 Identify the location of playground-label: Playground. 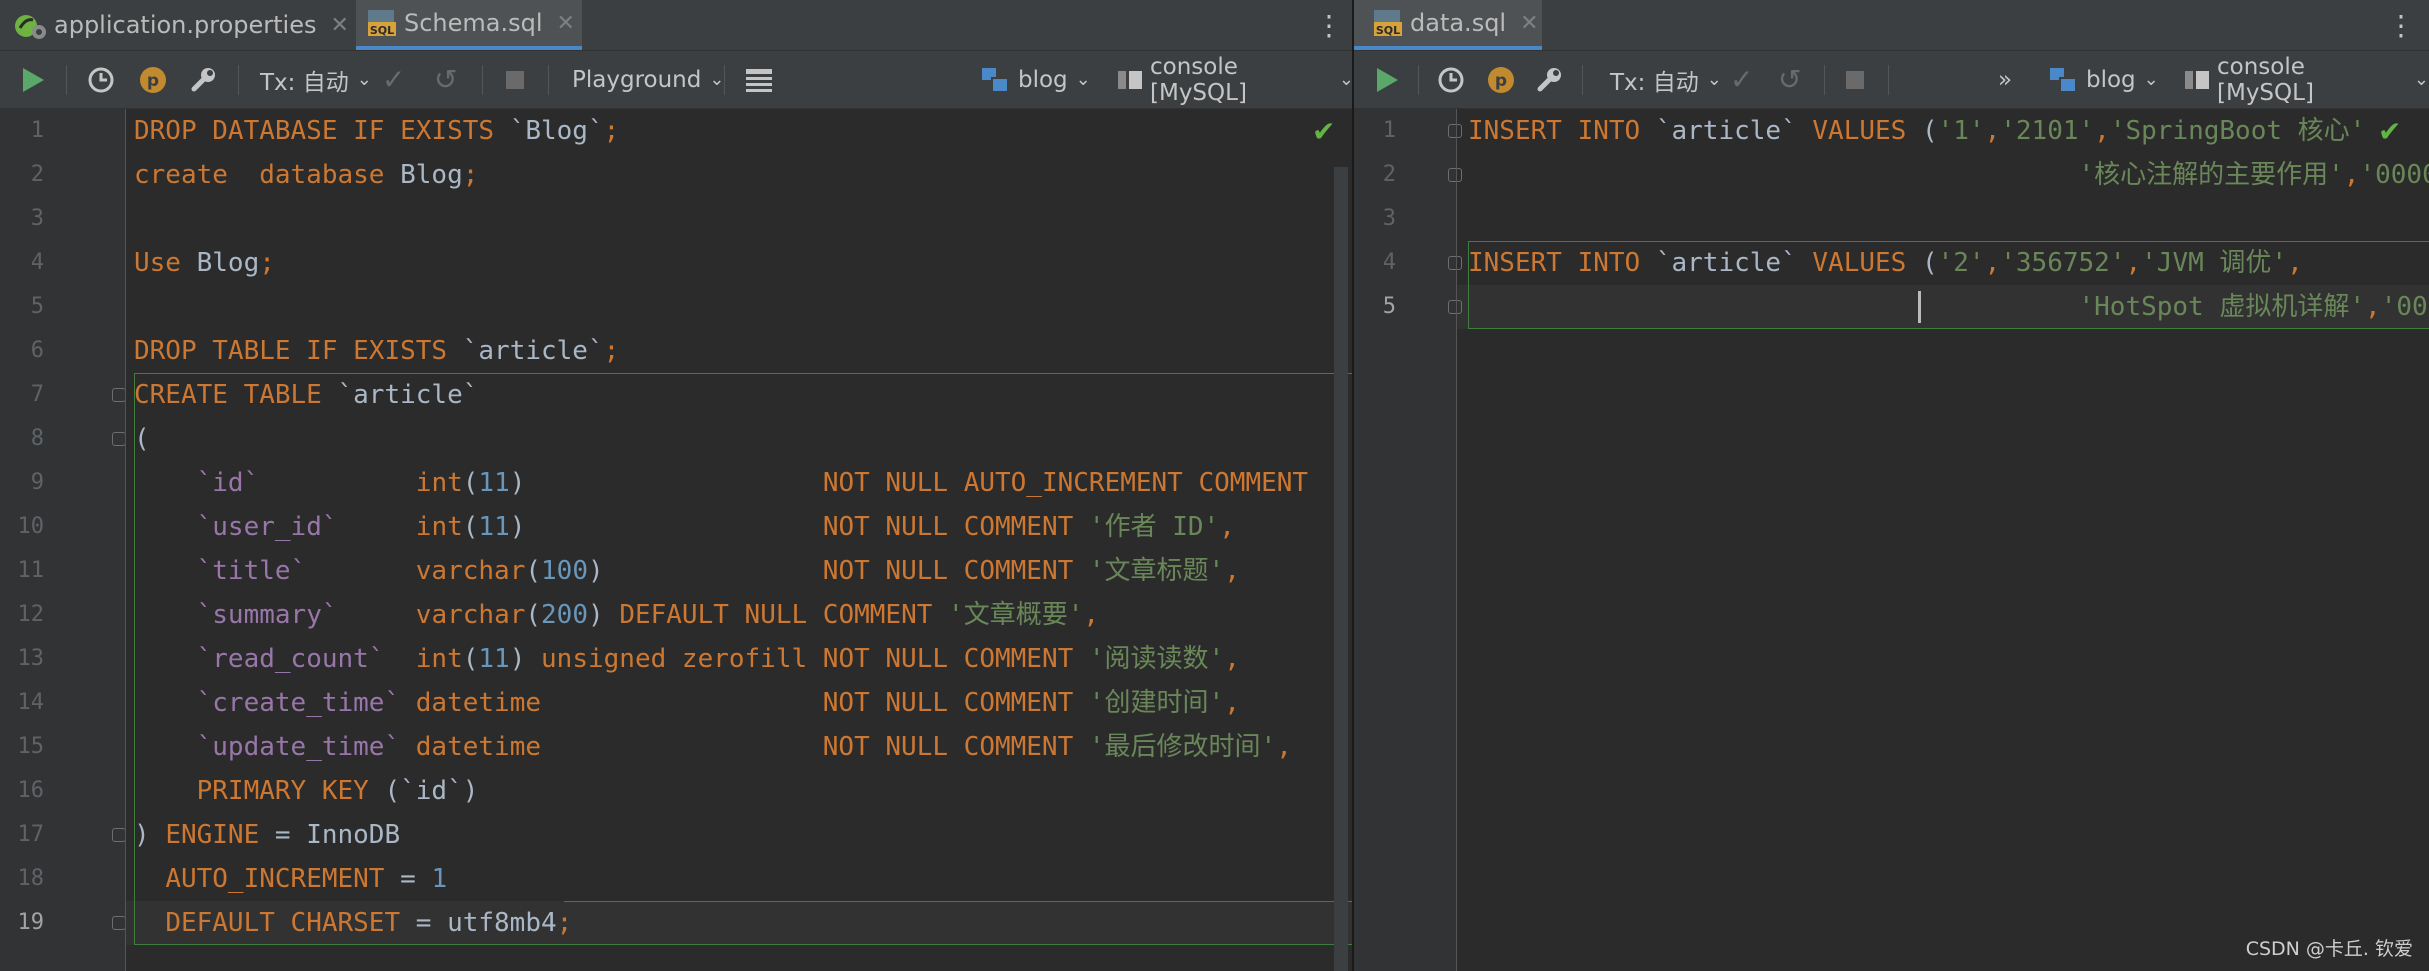
(637, 79).